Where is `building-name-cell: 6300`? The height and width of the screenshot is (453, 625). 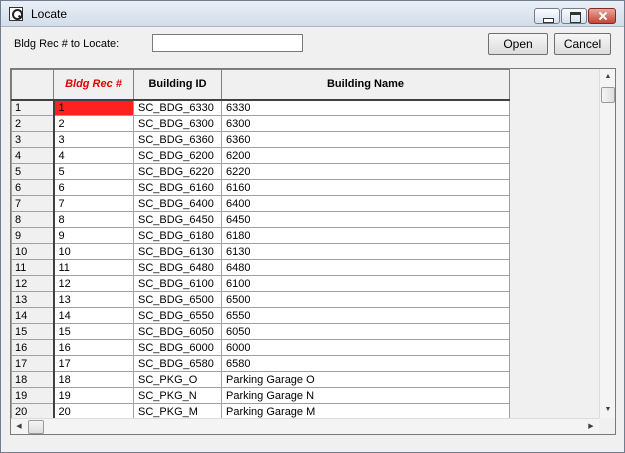
building-name-cell: 6300 is located at coordinates (365, 123).